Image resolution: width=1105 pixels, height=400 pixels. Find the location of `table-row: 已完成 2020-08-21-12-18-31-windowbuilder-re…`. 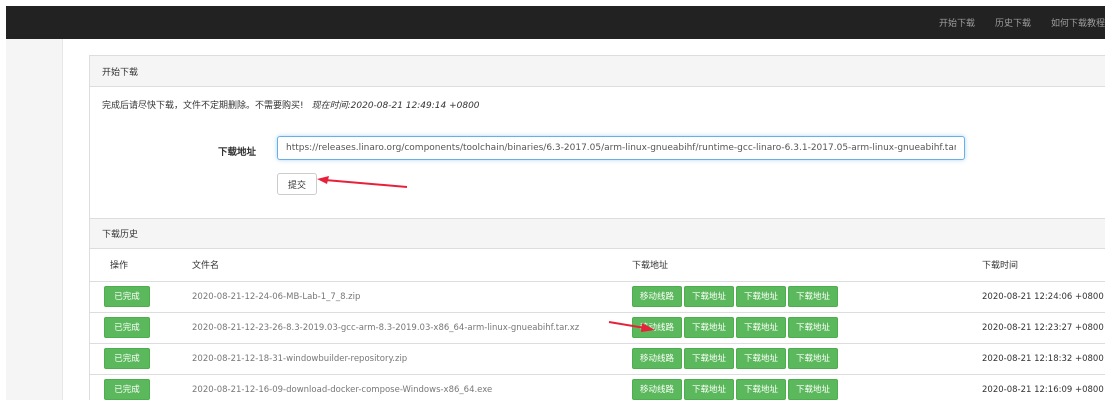

table-row: 已完成 2020-08-21-12-18-31-windowbuilder-re… is located at coordinates (597, 358).